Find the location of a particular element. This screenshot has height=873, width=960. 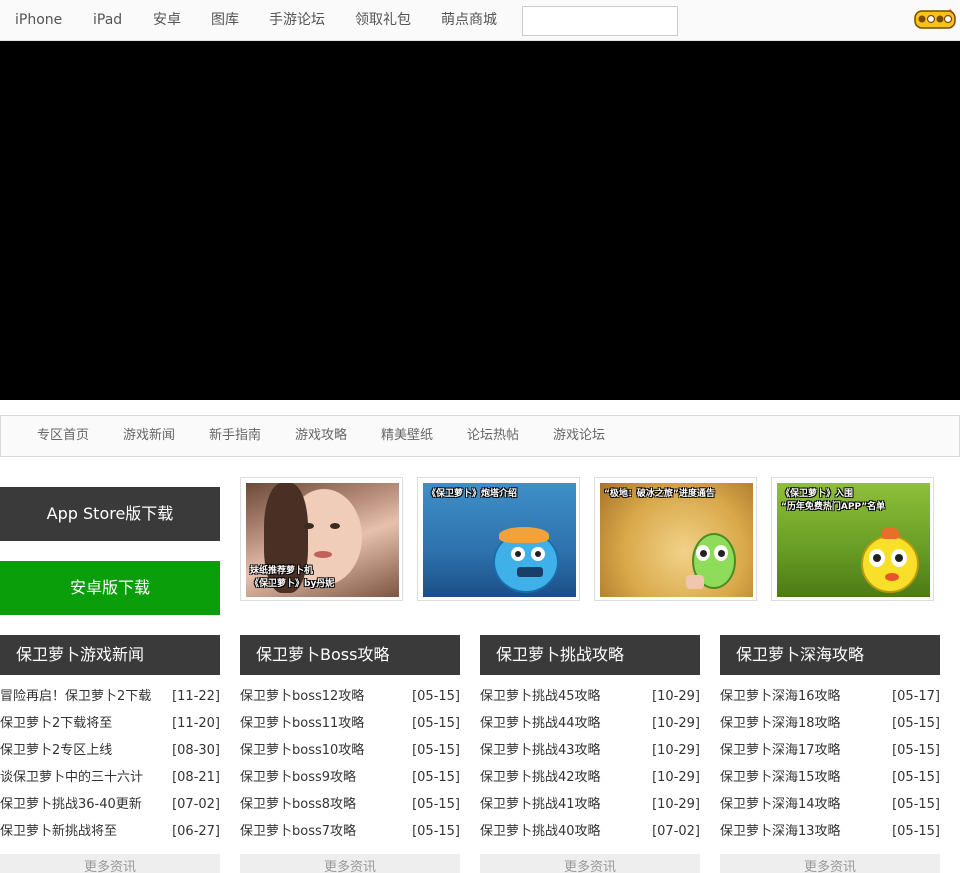

section-nav-home: 专区首页 is located at coordinates (63, 436).